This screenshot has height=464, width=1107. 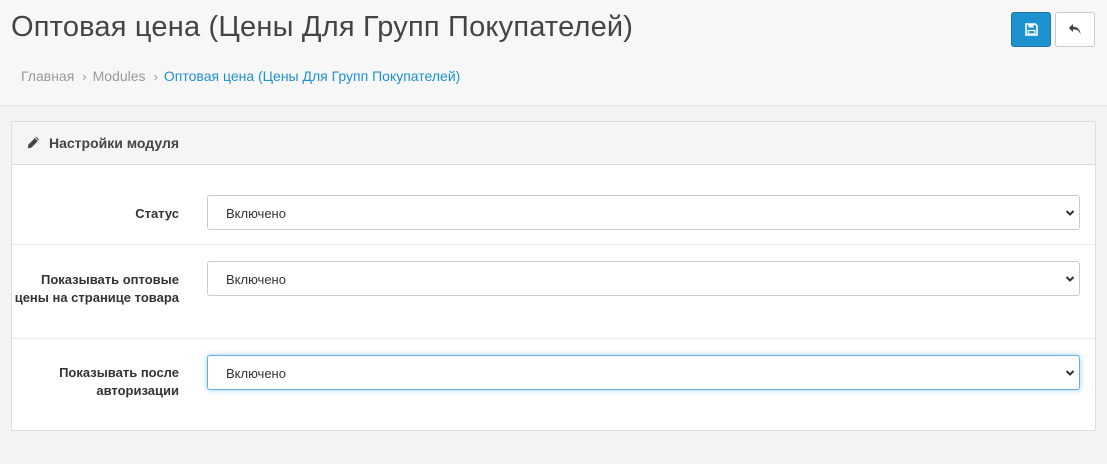 What do you see at coordinates (553, 143) in the screenshot?
I see `panel-heading: Настройки модуля` at bounding box center [553, 143].